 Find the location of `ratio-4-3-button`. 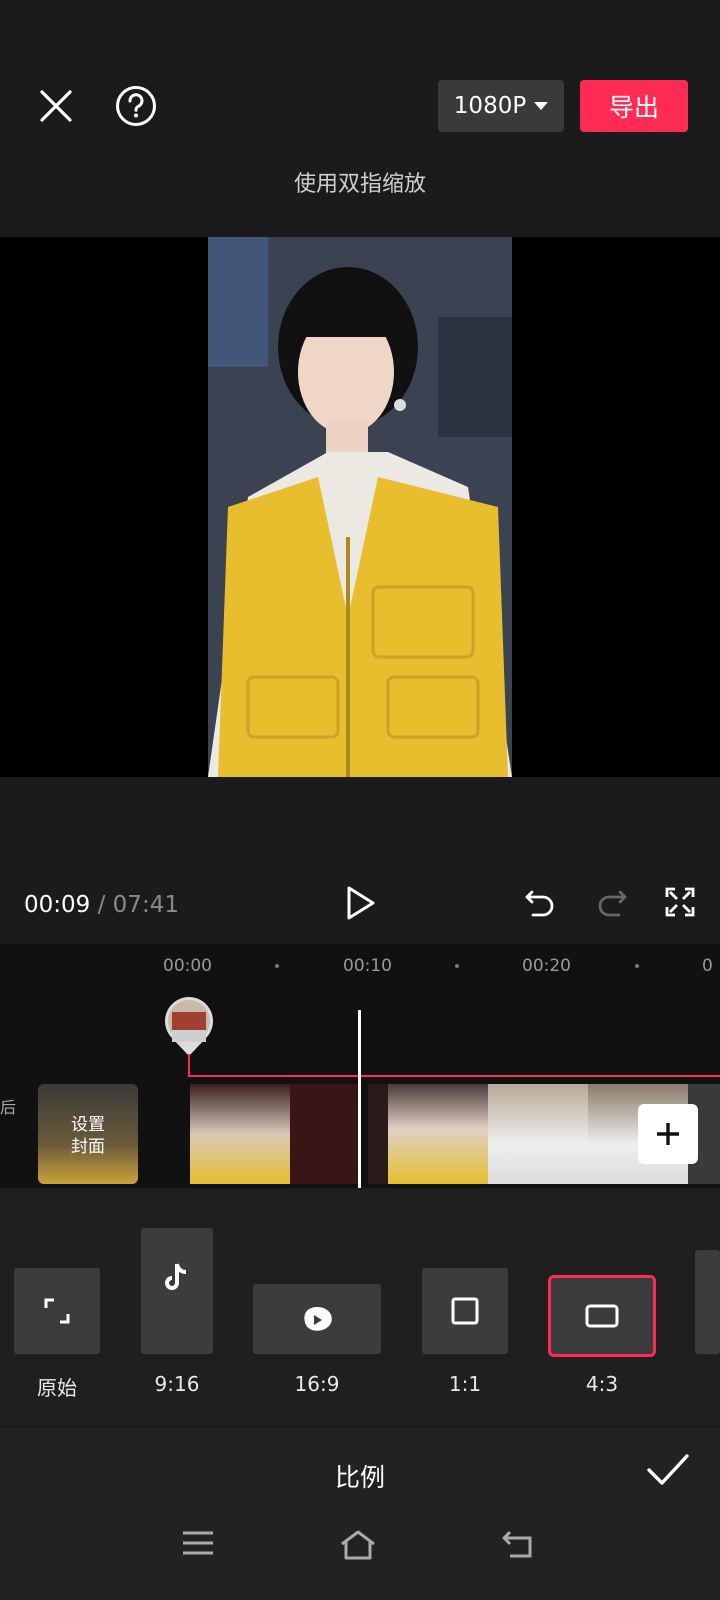

ratio-4-3-button is located at coordinates (602, 1316).